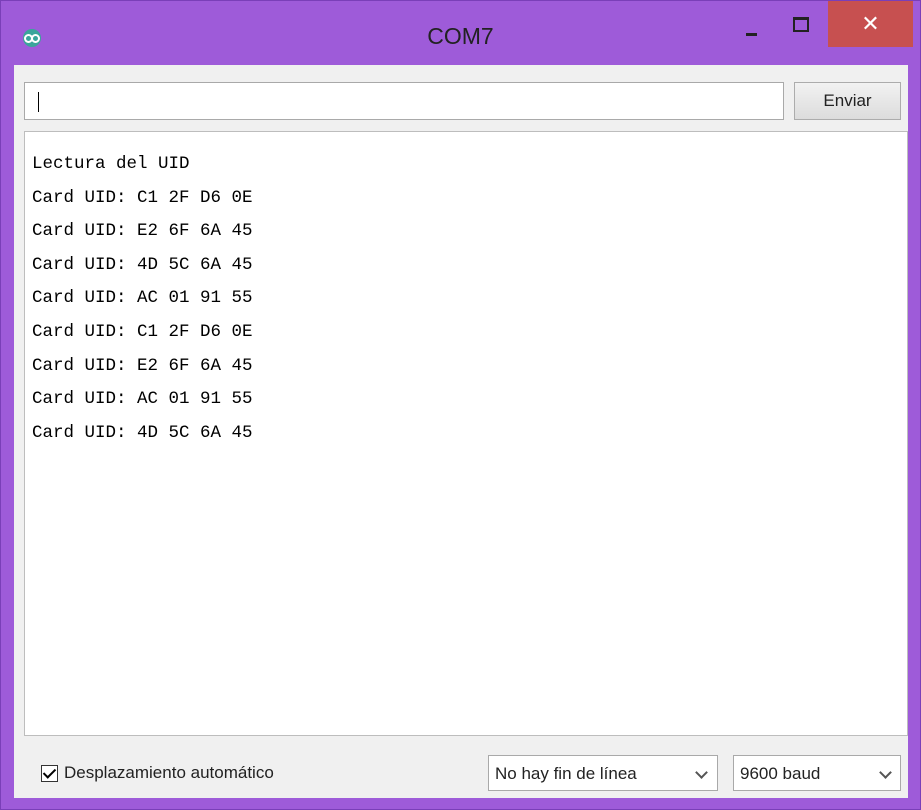 This screenshot has width=921, height=810. I want to click on close-icon: ✕, so click(870, 23).